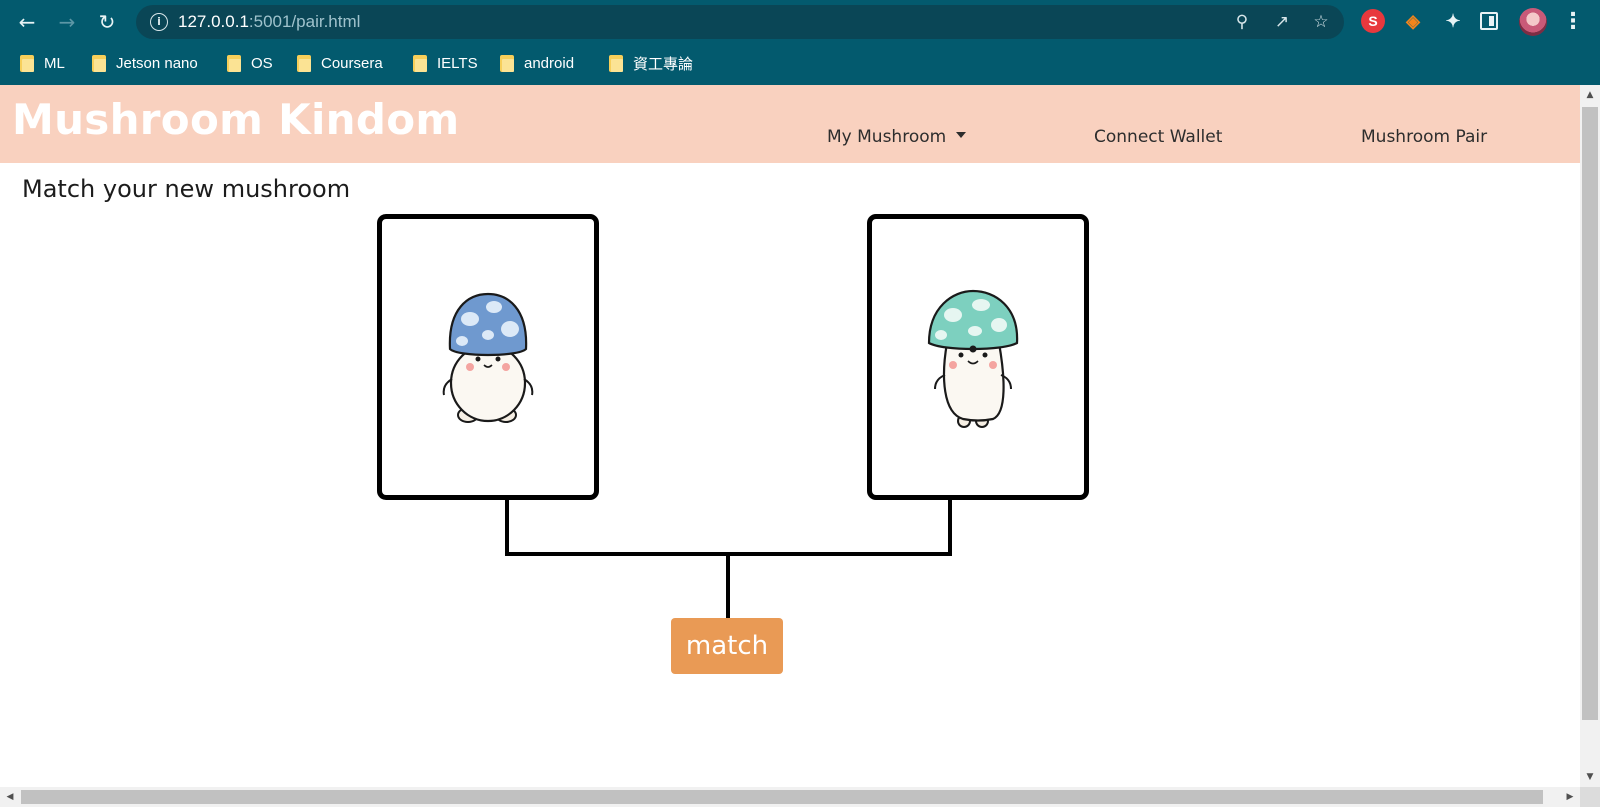 Image resolution: width=1600 pixels, height=807 pixels. What do you see at coordinates (1373, 21) in the screenshot?
I see `extension-s-icon: S` at bounding box center [1373, 21].